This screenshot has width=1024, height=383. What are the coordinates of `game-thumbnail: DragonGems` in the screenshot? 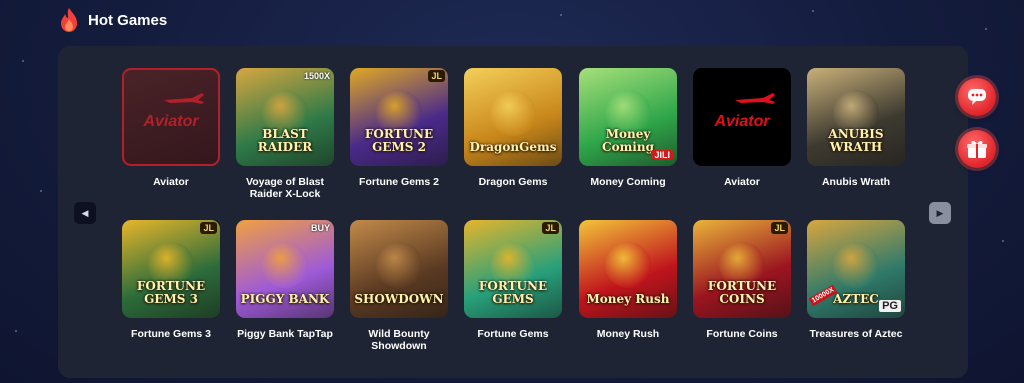 It's located at (513, 117).